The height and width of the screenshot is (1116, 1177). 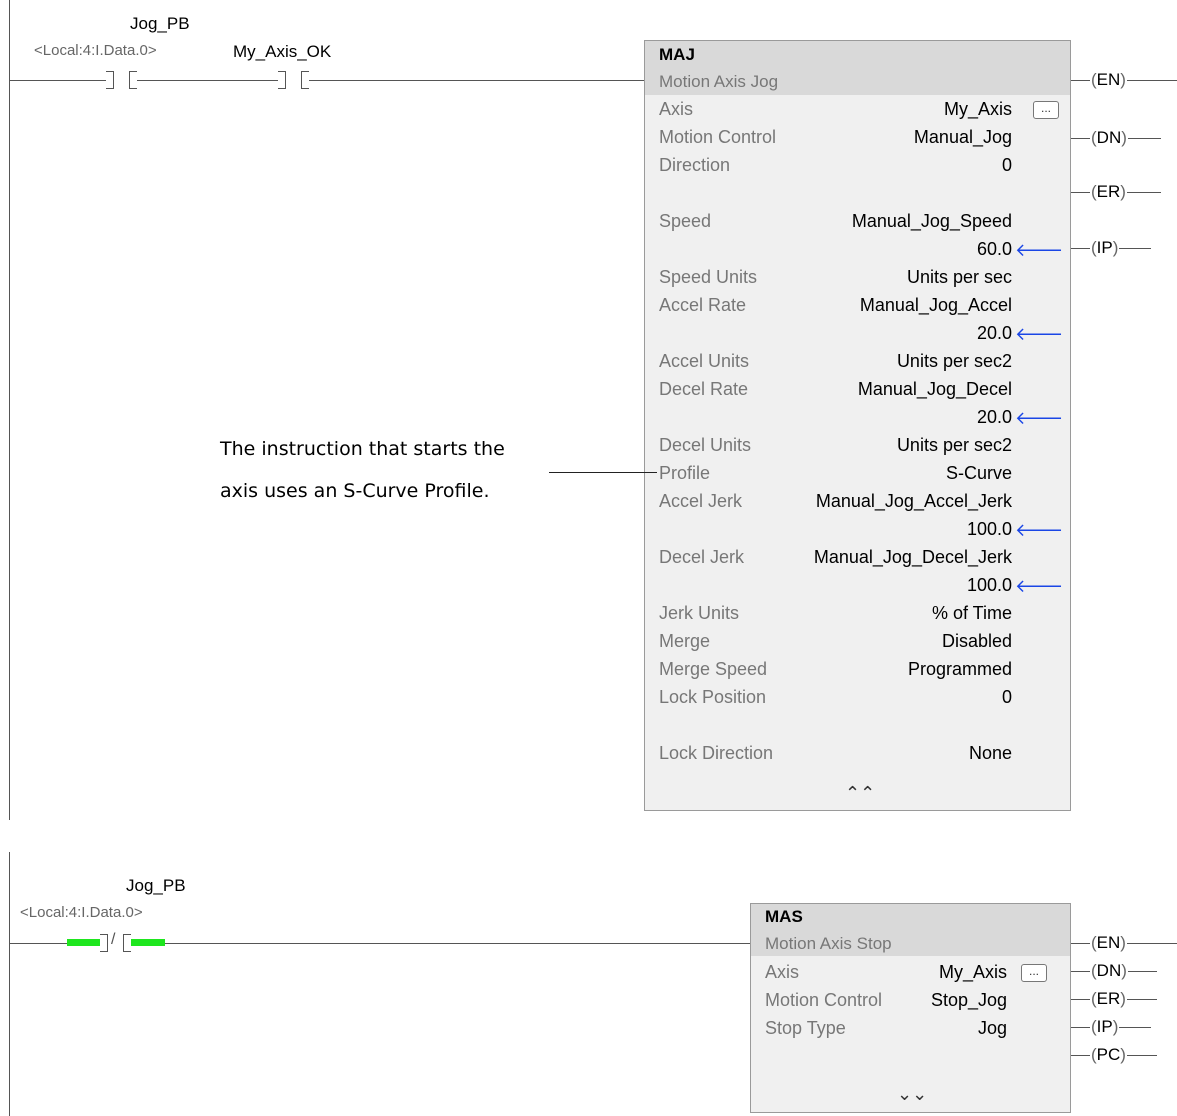 I want to click on normally-closed-slash-icon: /, so click(x=113, y=939).